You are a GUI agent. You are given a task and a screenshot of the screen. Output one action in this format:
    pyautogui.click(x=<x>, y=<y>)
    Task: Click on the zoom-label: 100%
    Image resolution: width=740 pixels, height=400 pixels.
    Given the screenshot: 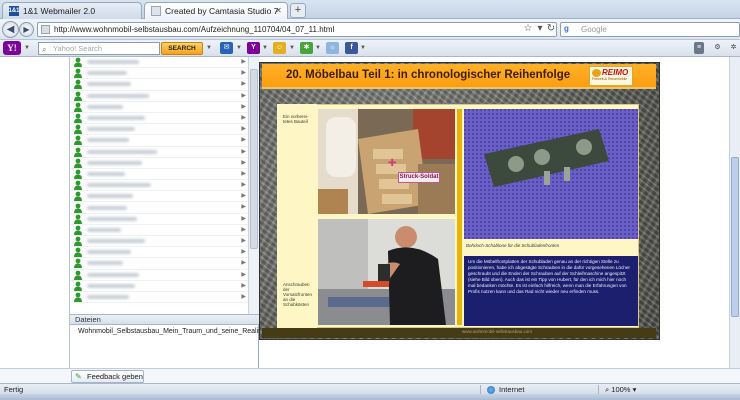 What is the action you would take?
    pyautogui.click(x=621, y=389)
    